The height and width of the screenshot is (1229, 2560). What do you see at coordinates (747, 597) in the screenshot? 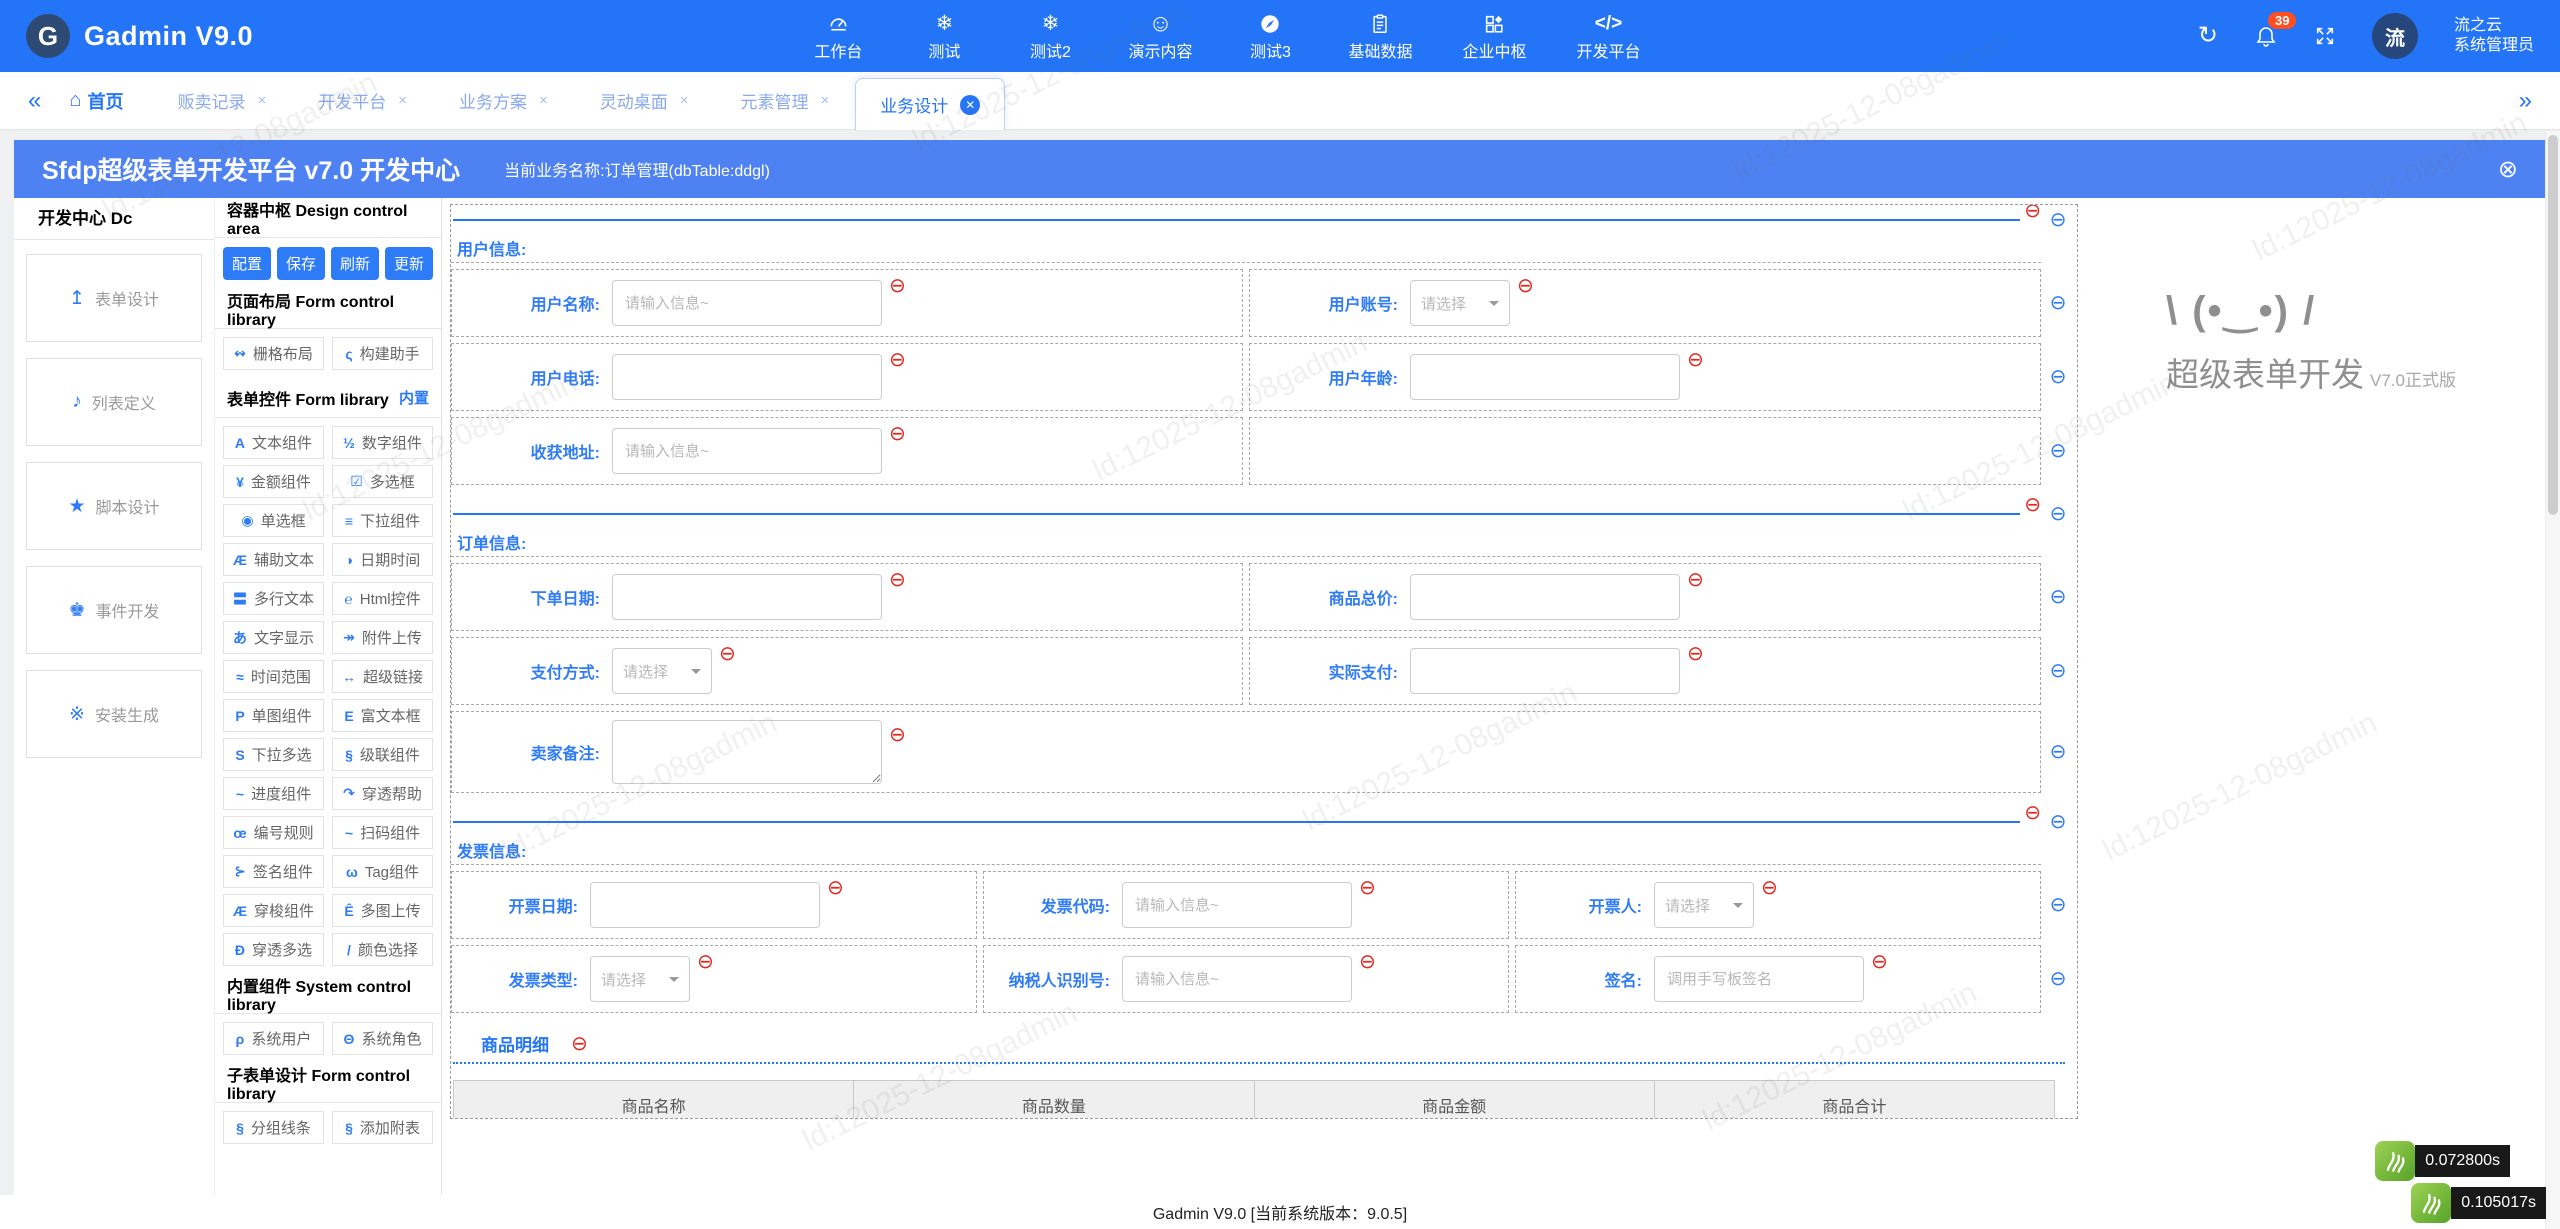
I see `orderdate-input` at bounding box center [747, 597].